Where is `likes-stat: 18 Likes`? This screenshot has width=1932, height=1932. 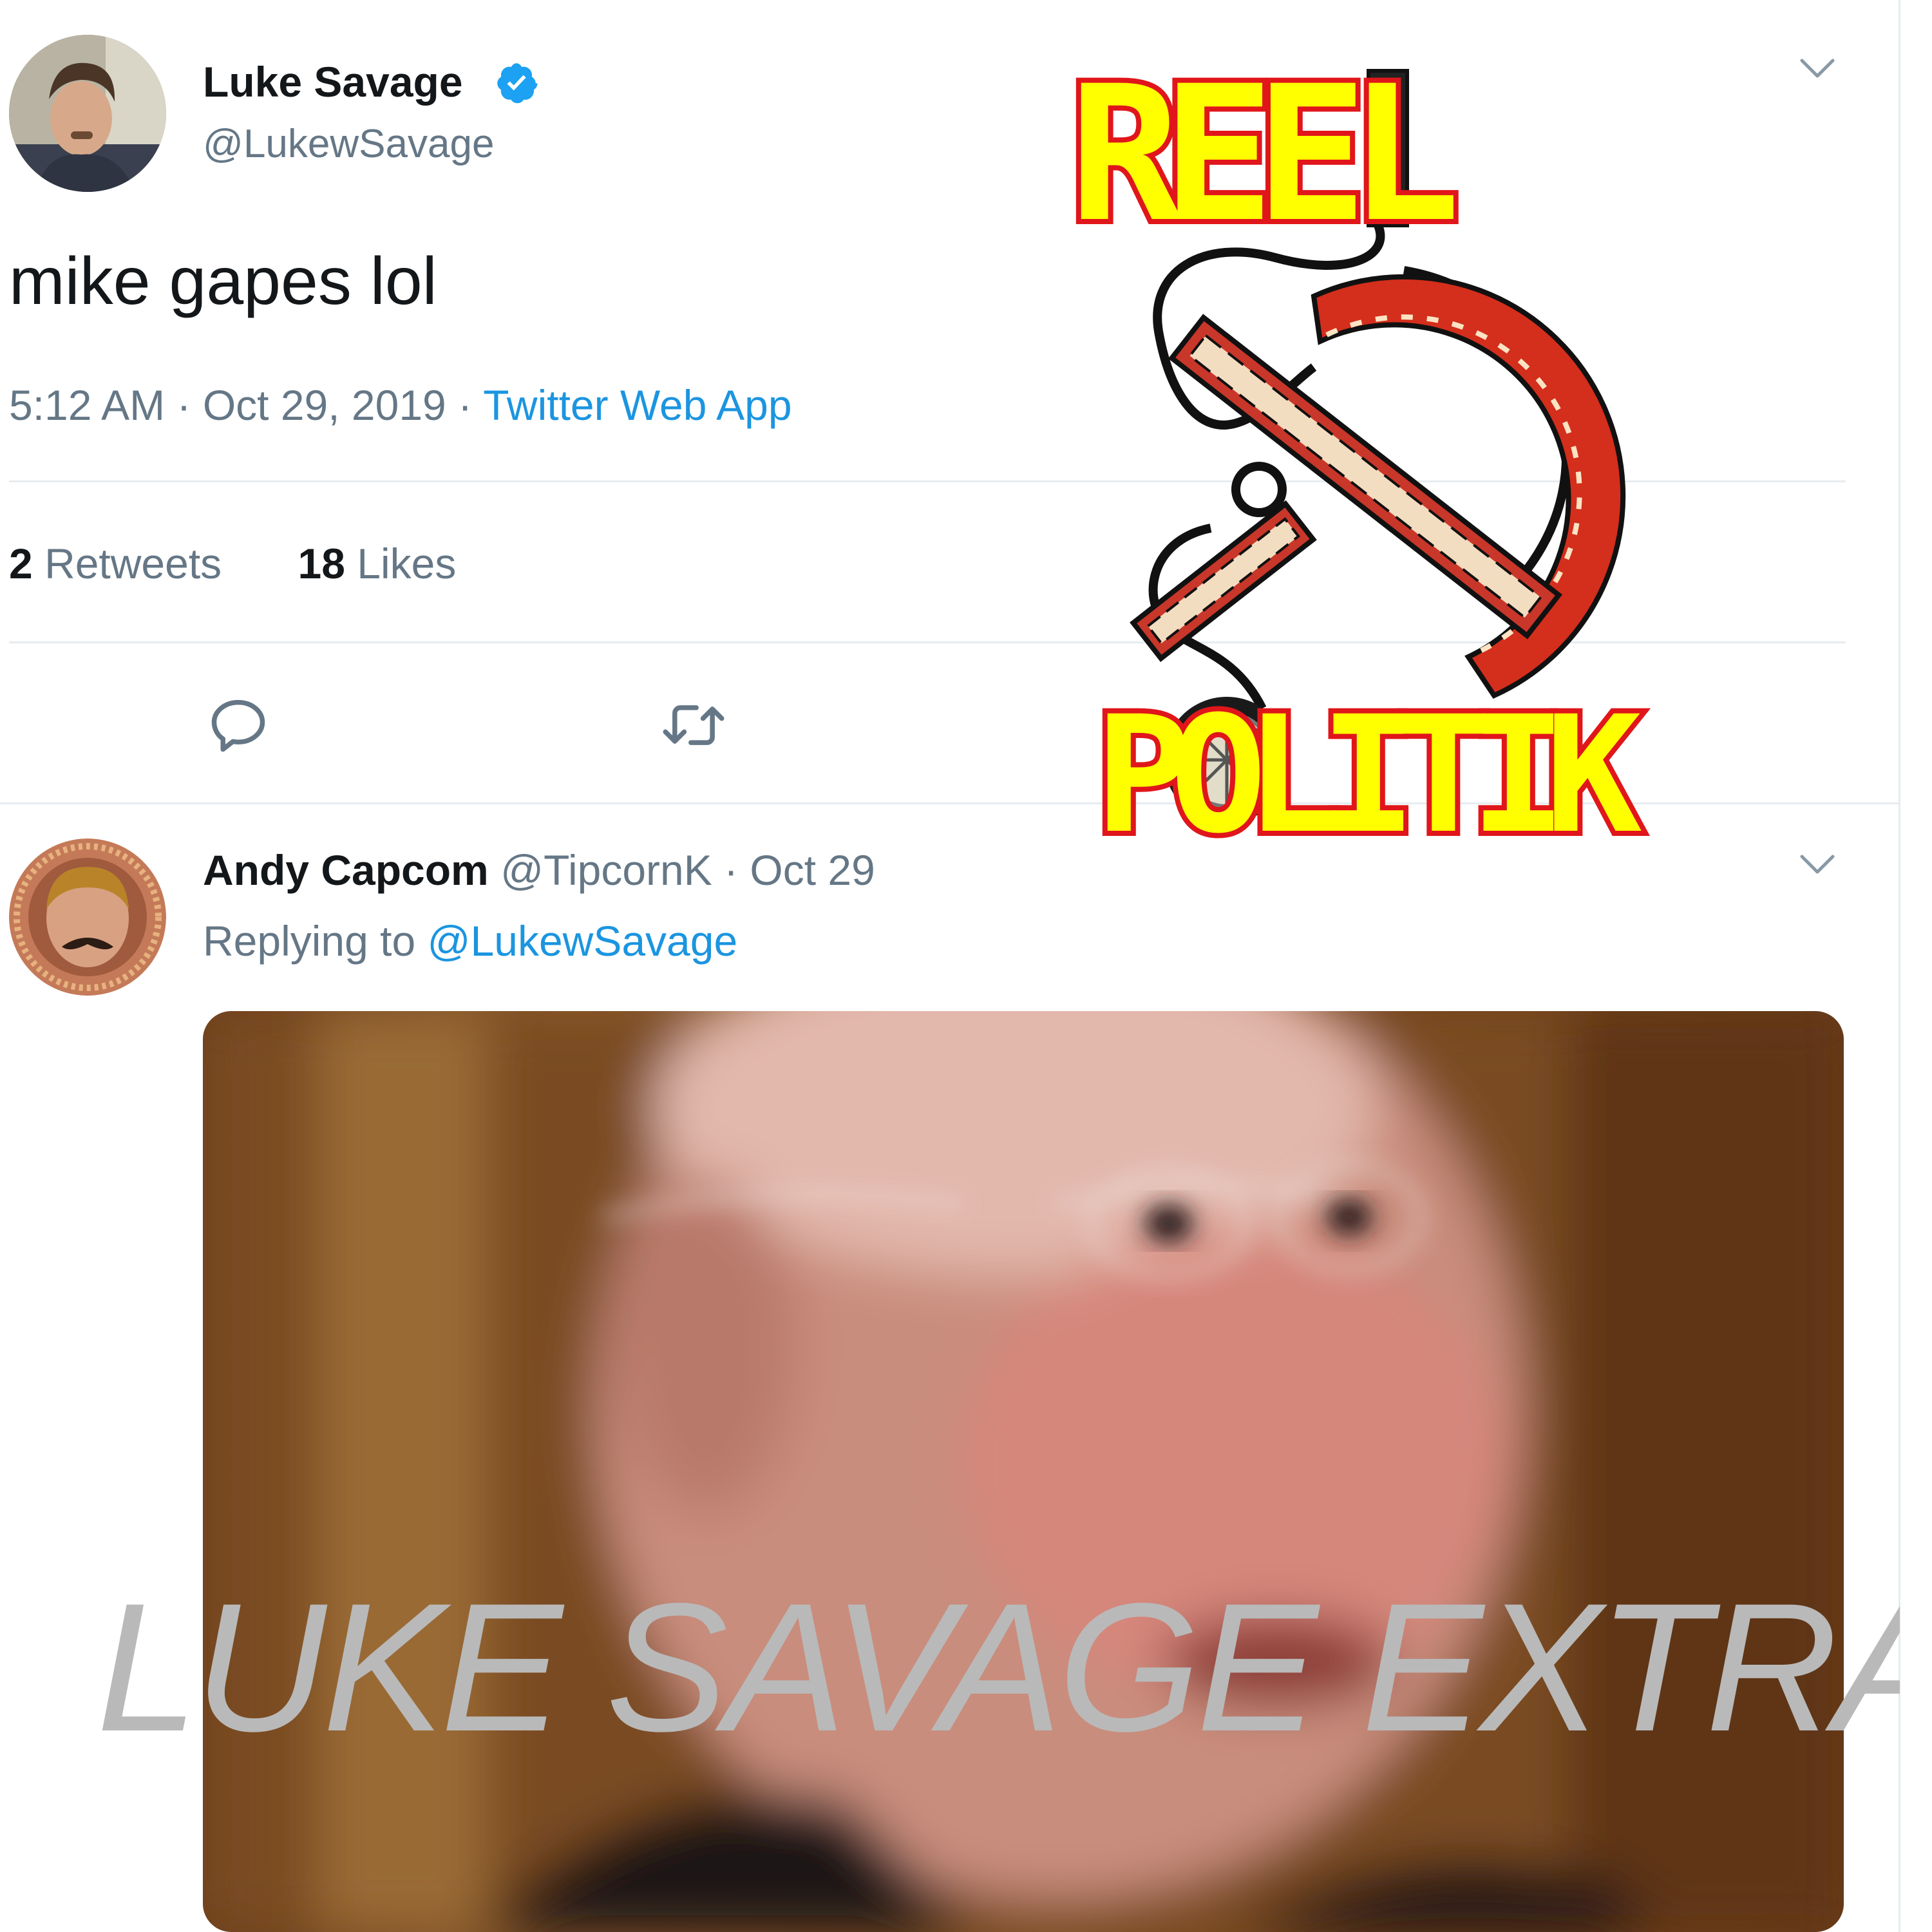
likes-stat: 18 Likes is located at coordinates (378, 563).